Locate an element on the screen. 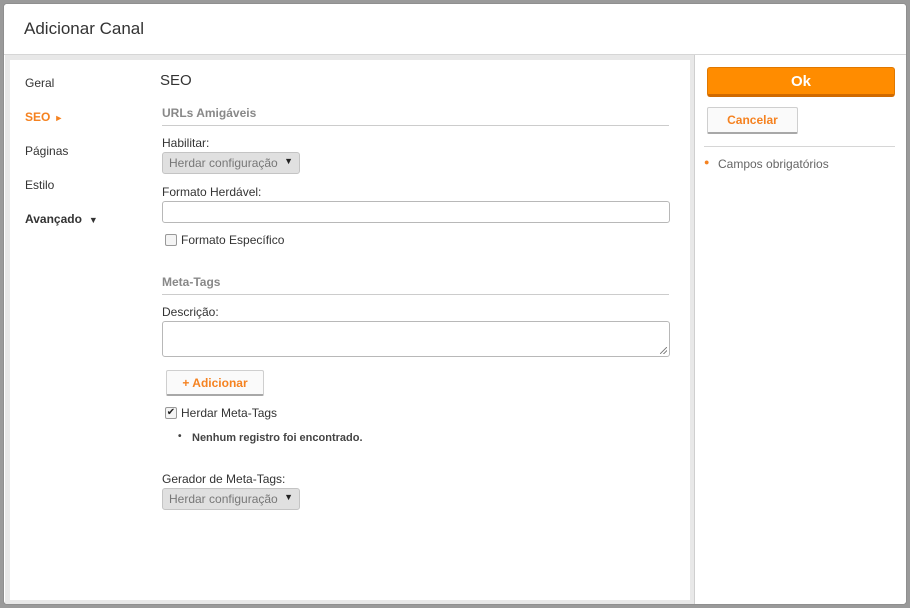  empty-list-message: Nenhum registro foi encontrado. is located at coordinates (270, 437).